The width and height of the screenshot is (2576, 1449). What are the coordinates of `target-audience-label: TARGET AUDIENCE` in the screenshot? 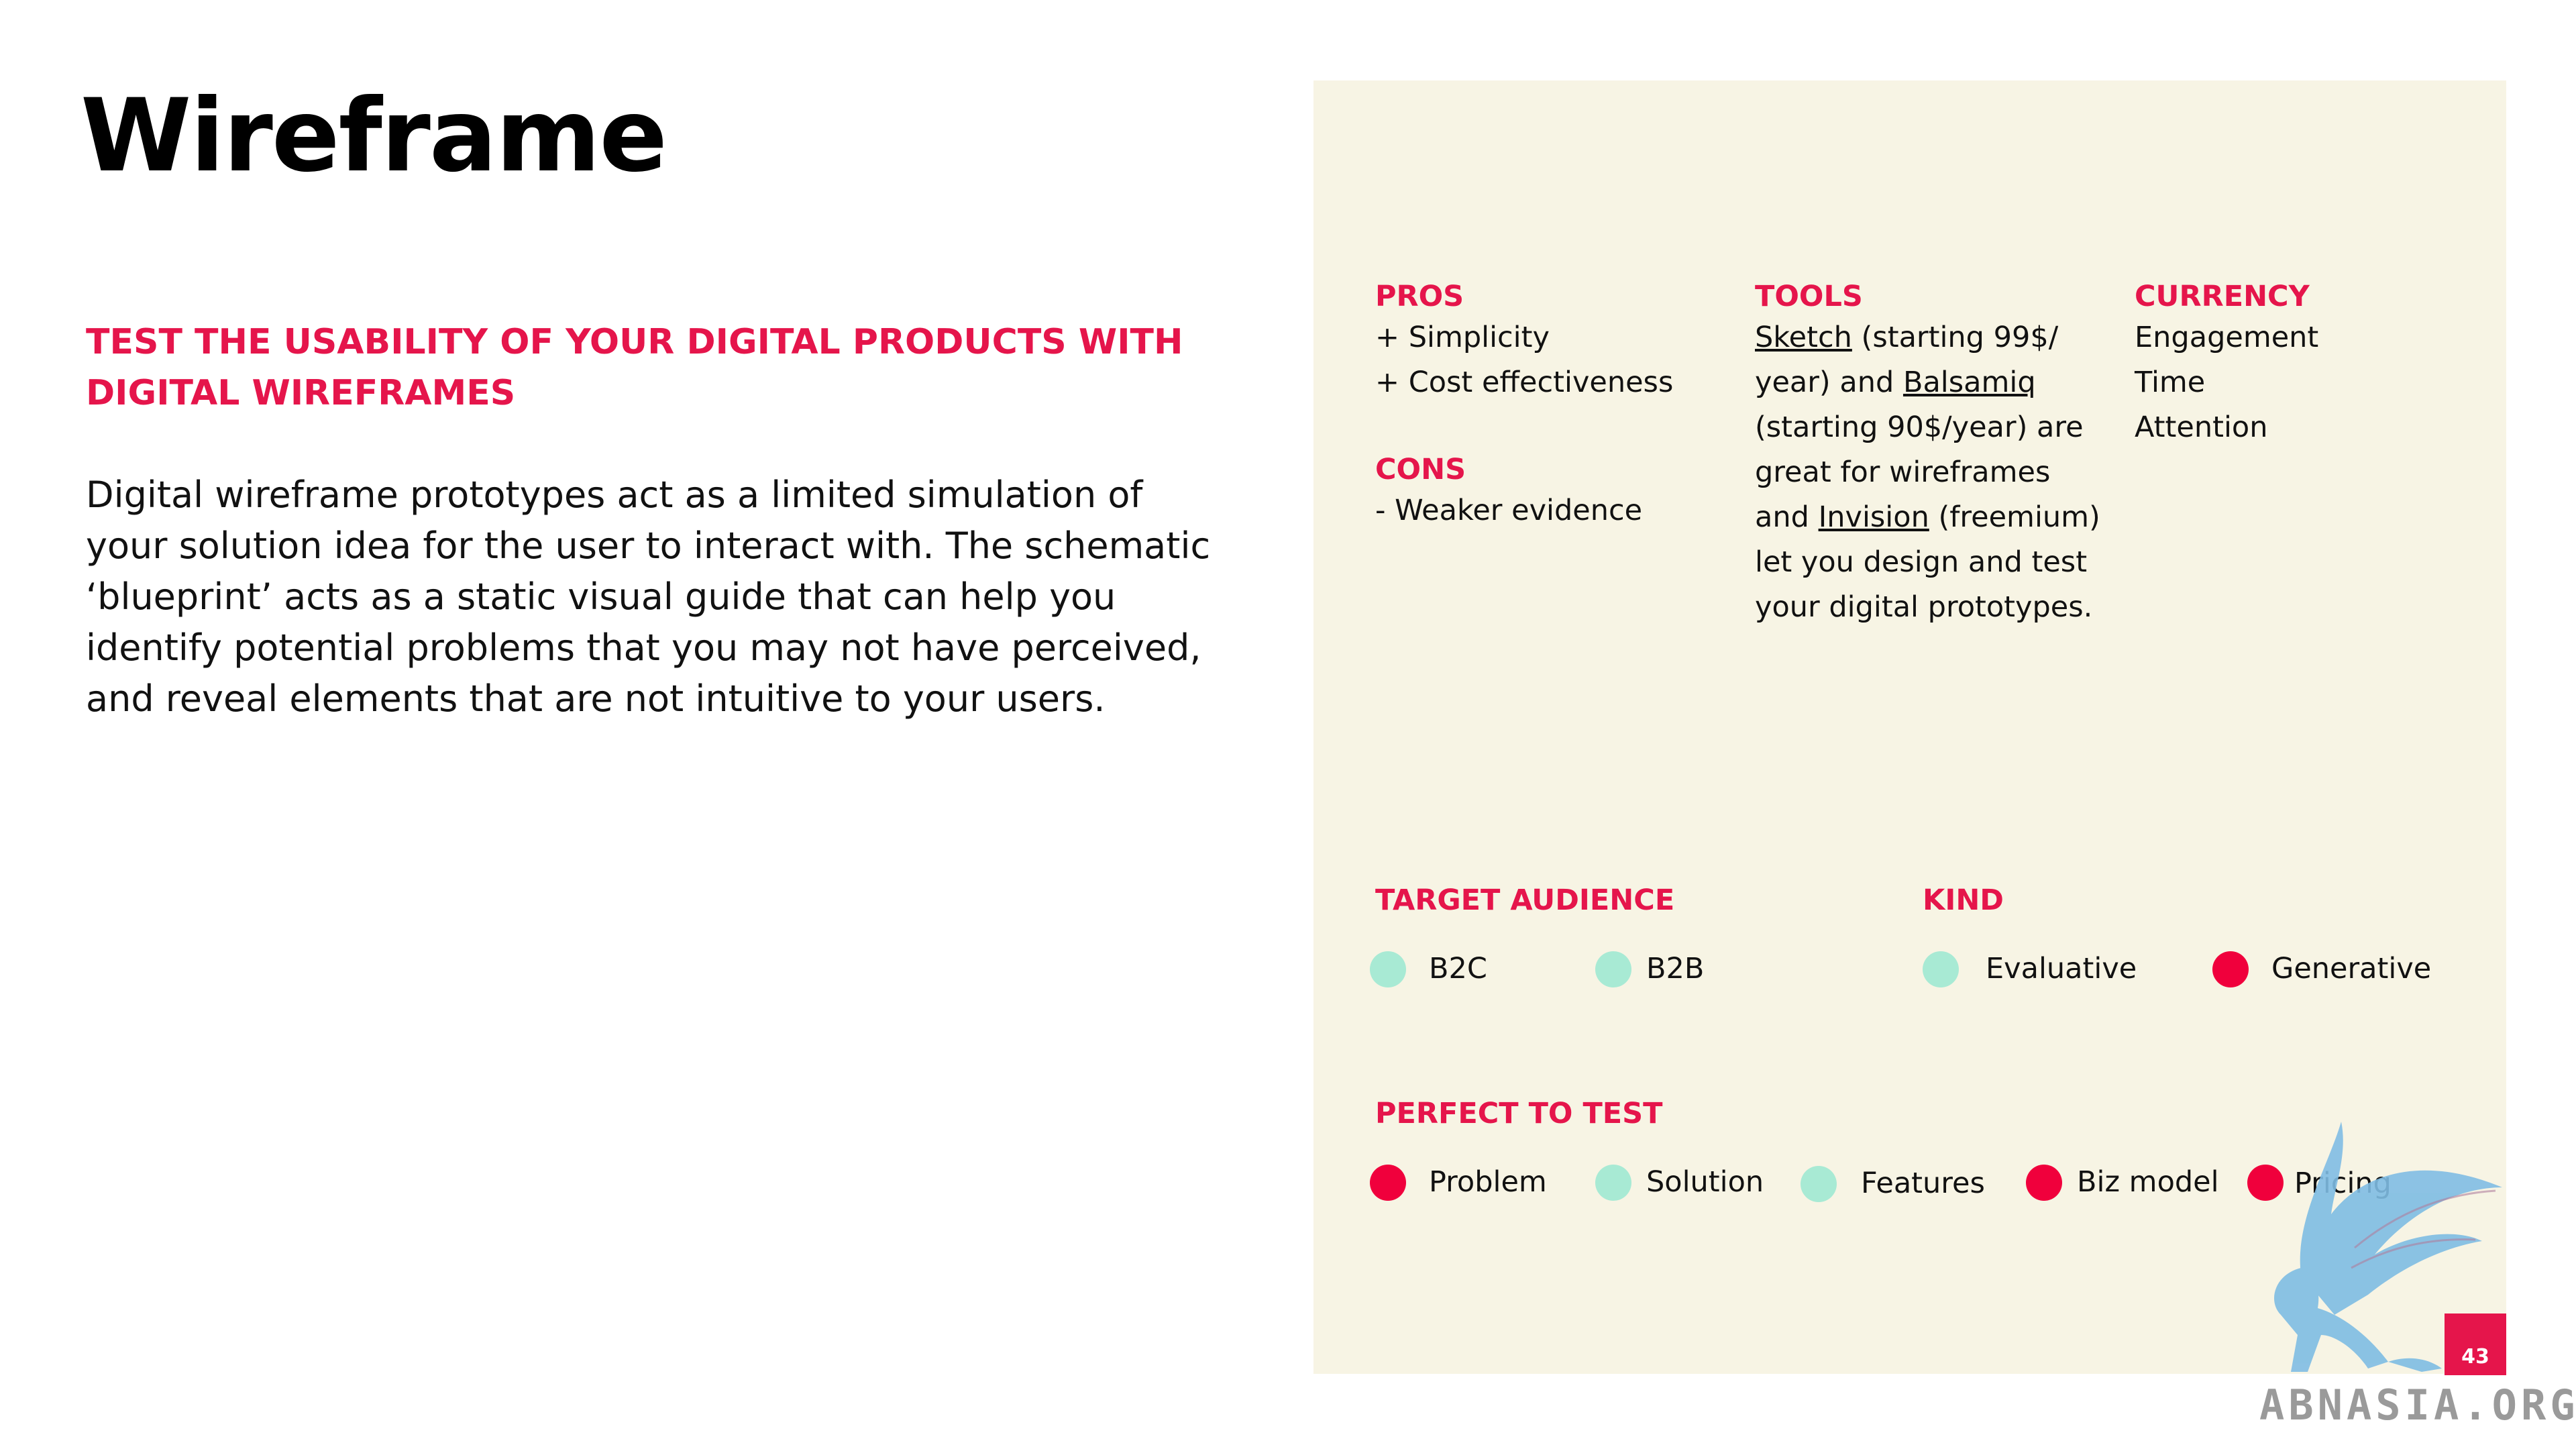 It's located at (1525, 900).